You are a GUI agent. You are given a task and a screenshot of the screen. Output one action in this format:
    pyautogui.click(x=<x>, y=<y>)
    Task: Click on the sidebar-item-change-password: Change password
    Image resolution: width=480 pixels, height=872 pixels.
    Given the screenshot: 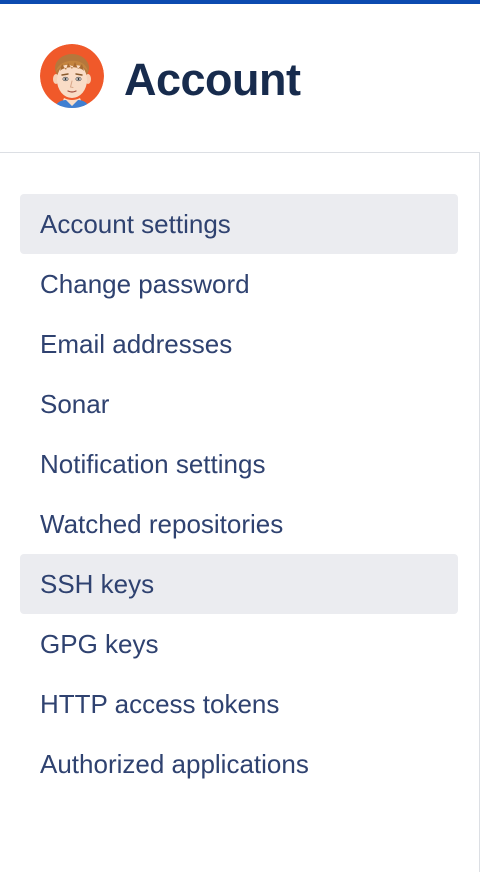 What is the action you would take?
    pyautogui.click(x=239, y=284)
    